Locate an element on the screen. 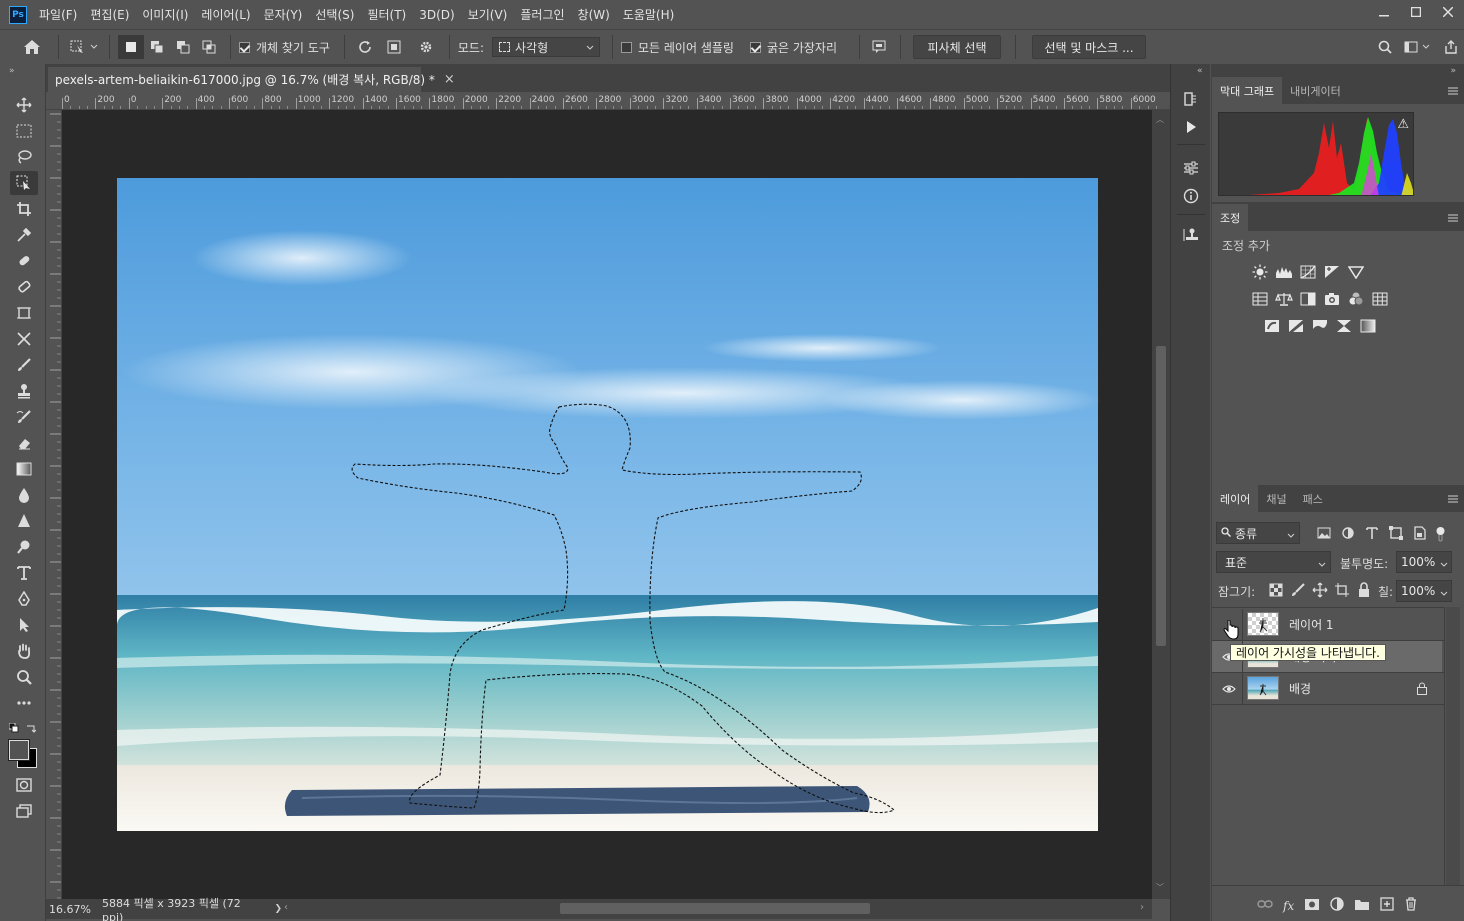 Image resolution: width=1464 pixels, height=921 pixels. vibrance-icon is located at coordinates (1356, 272).